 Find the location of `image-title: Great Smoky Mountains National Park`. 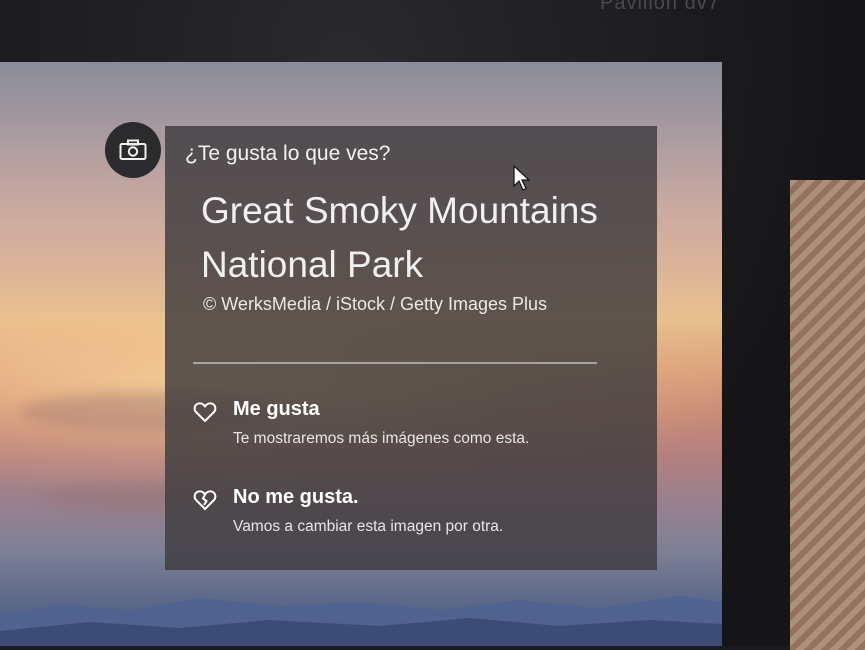

image-title: Great Smoky Mountains National Park is located at coordinates (399, 237).